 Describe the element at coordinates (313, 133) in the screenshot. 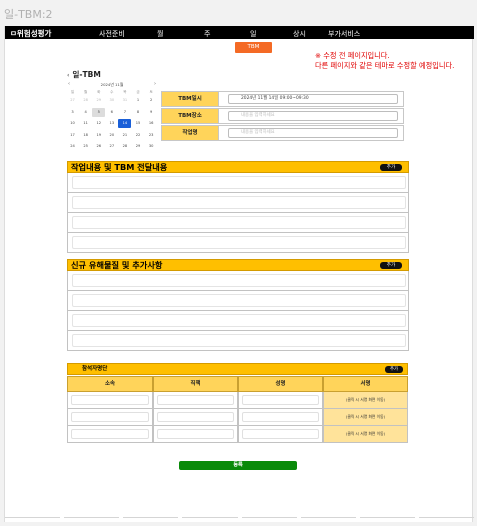

I see `tbm-work-field: 내용을 입력하세요` at that location.